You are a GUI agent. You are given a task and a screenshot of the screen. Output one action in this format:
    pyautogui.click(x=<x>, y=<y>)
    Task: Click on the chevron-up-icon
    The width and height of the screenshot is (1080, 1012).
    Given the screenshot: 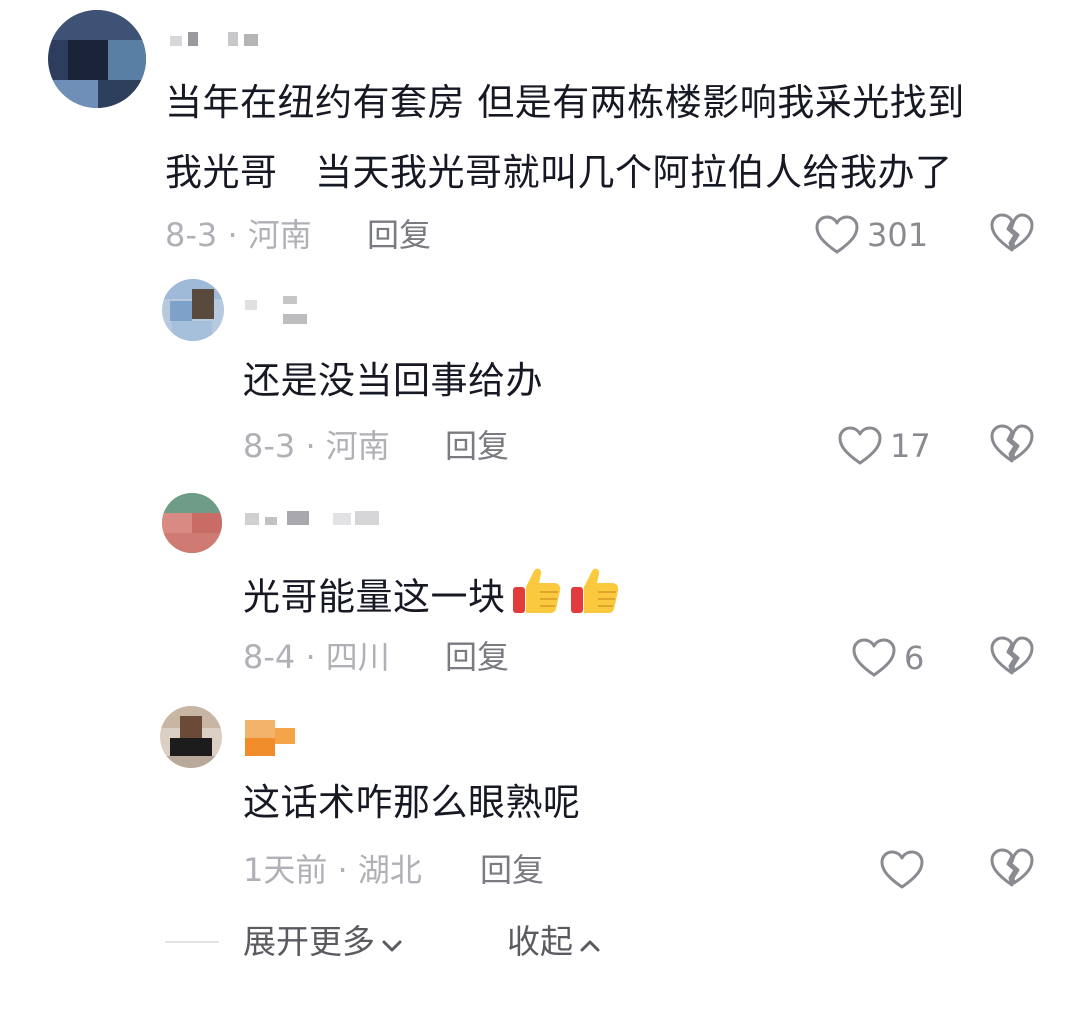 What is the action you would take?
    pyautogui.click(x=590, y=942)
    